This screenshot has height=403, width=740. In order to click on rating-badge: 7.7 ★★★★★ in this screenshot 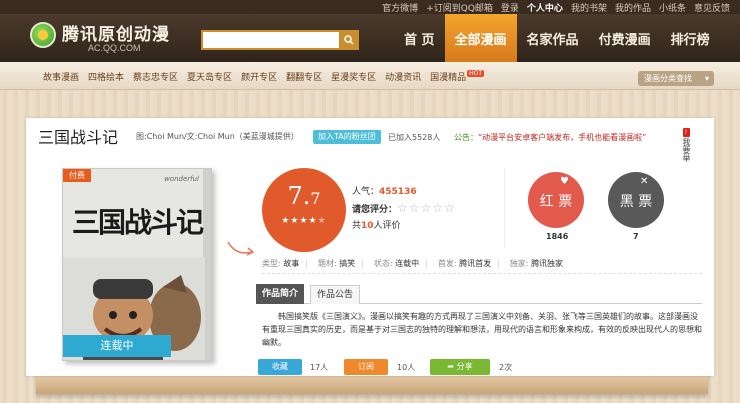, I will do `click(304, 210)`.